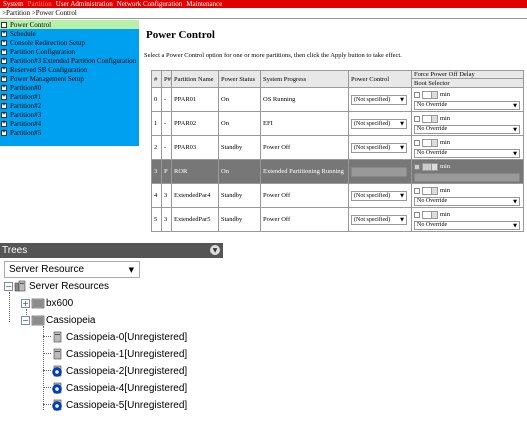 The width and height of the screenshot is (527, 422). I want to click on tree-node-label: Server Resources, so click(69, 286).